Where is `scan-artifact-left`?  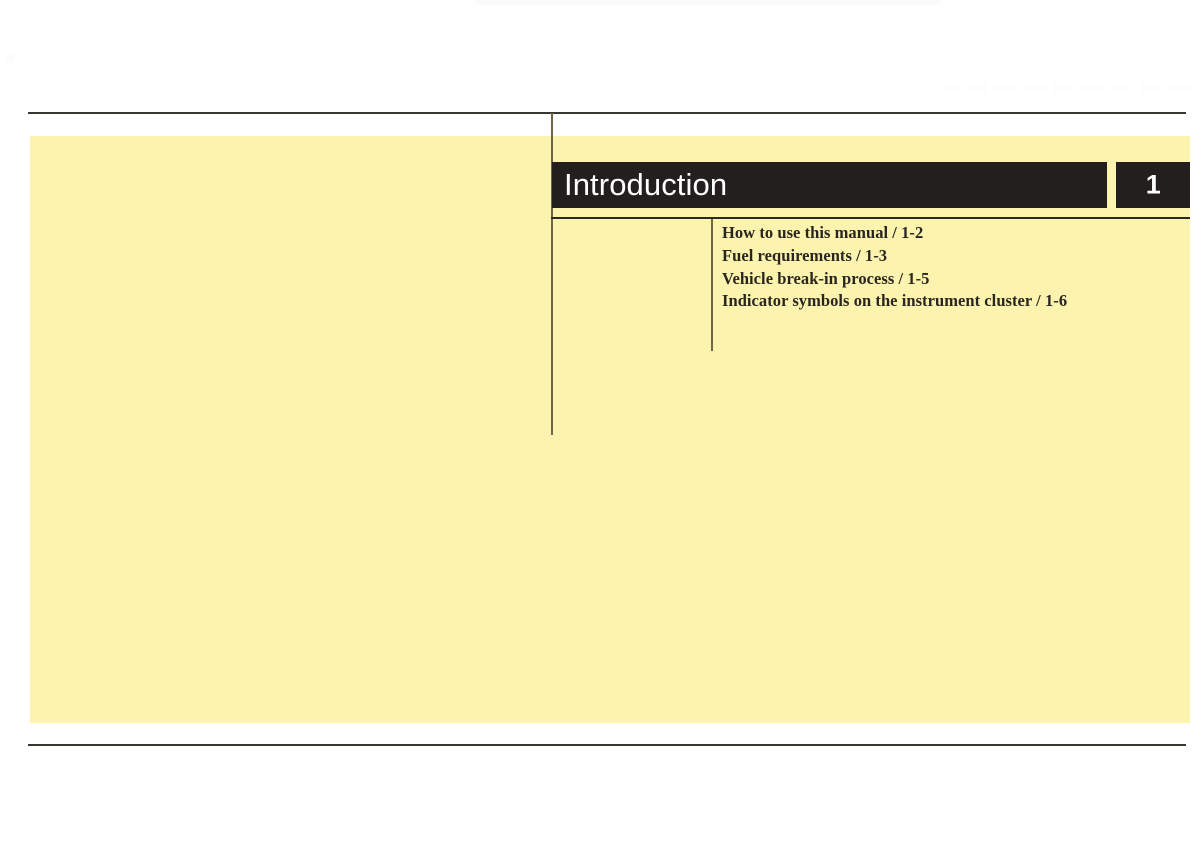 scan-artifact-left is located at coordinates (10, 58).